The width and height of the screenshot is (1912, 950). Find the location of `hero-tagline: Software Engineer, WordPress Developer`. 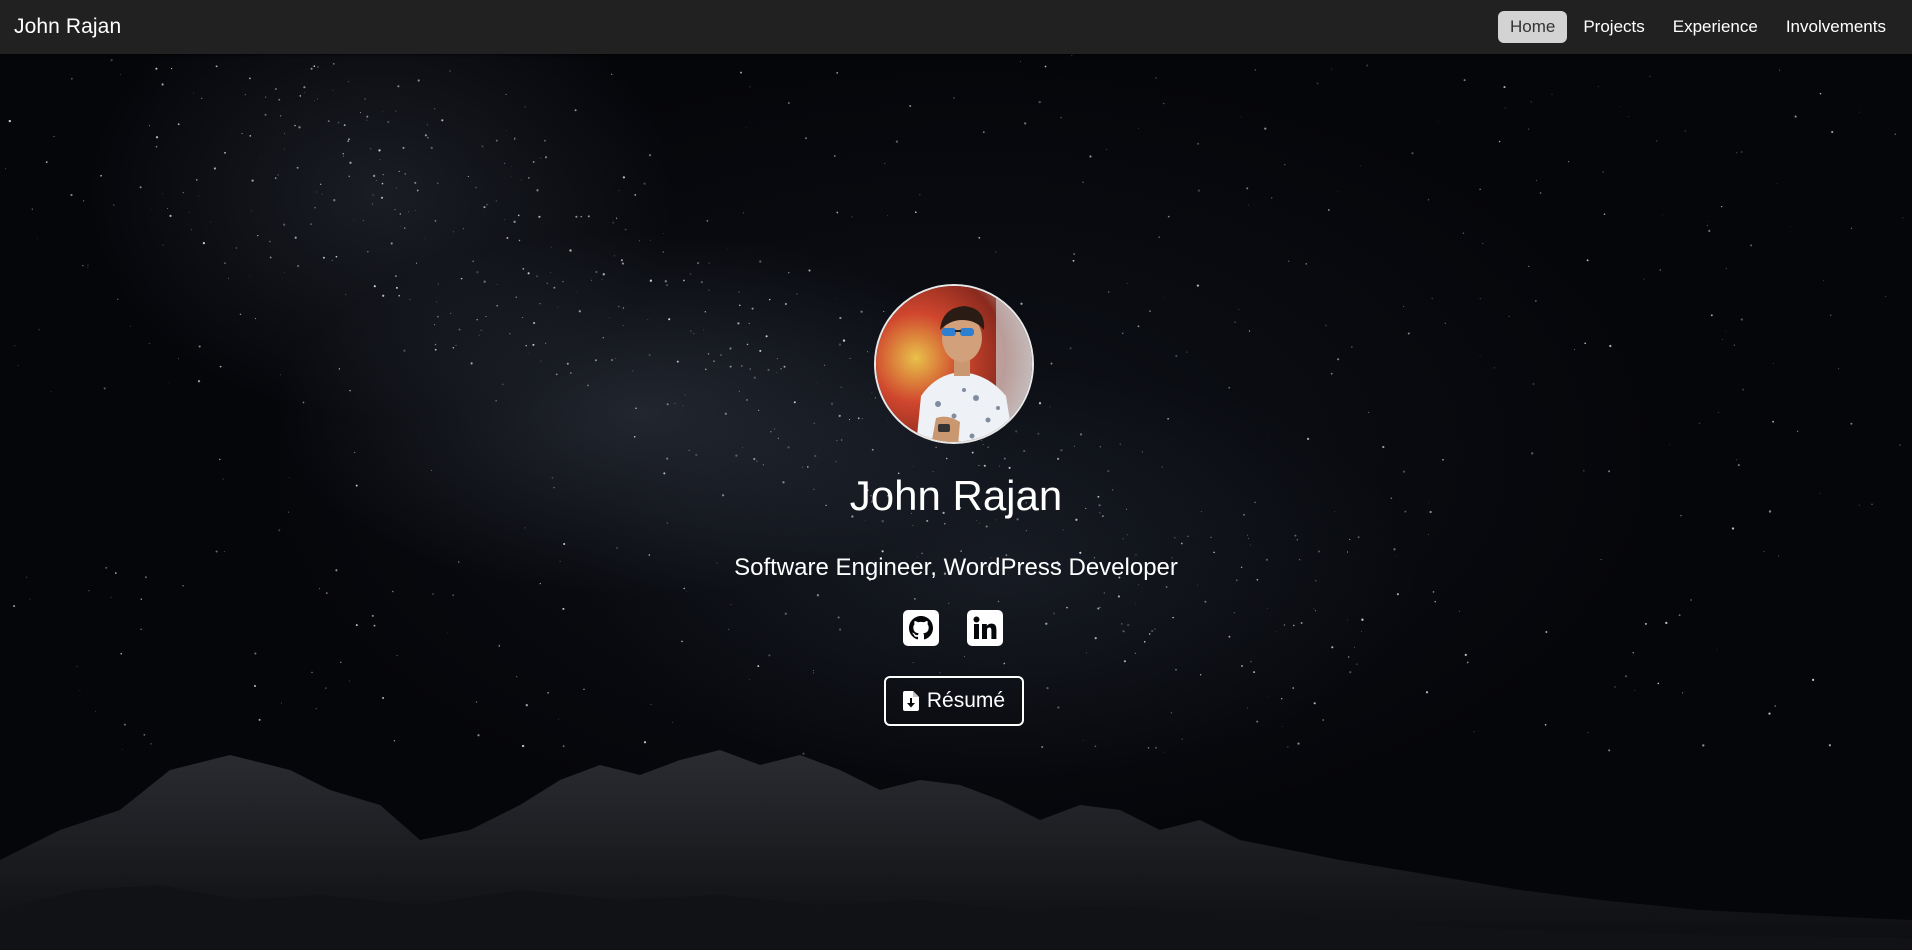

hero-tagline: Software Engineer, WordPress Developer is located at coordinates (956, 567).